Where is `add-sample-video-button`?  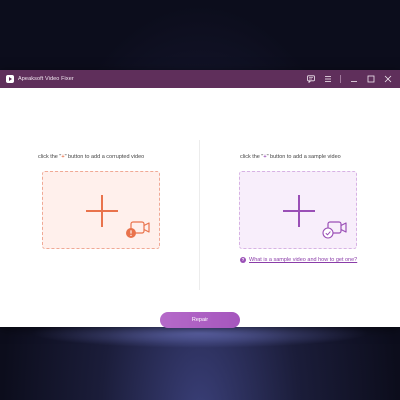
add-sample-video-button is located at coordinates (298, 210).